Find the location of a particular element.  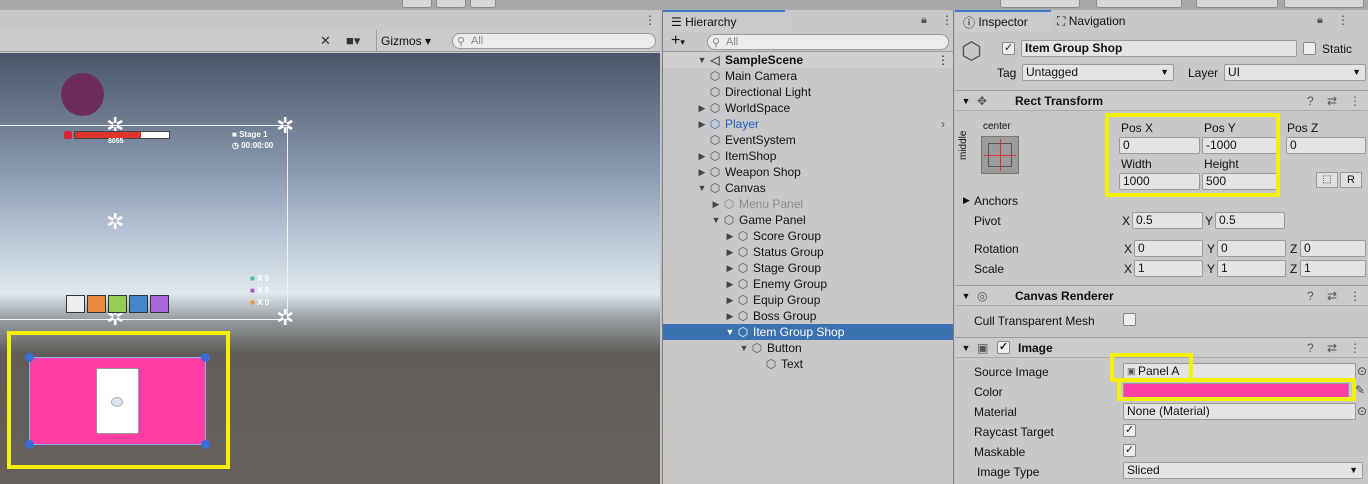

object-name-input: Item Group Shop is located at coordinates (1159, 48).